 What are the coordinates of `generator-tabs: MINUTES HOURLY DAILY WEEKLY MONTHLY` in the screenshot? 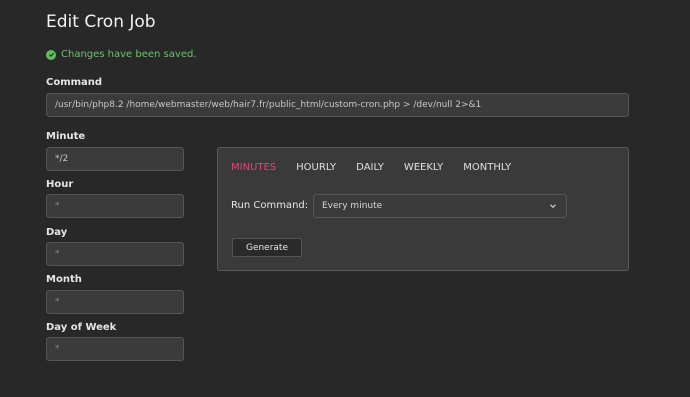 It's located at (381, 167).